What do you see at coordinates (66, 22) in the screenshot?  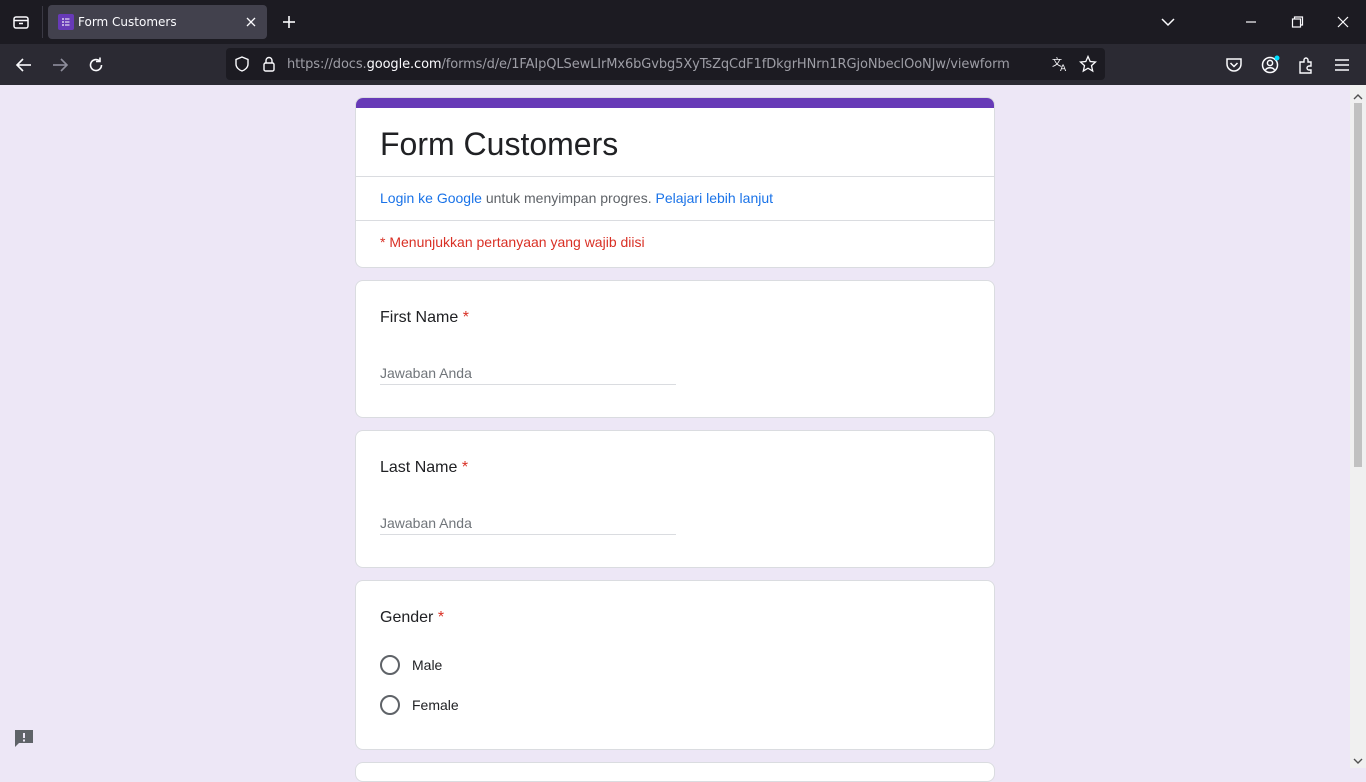 I see `google-forms-icon` at bounding box center [66, 22].